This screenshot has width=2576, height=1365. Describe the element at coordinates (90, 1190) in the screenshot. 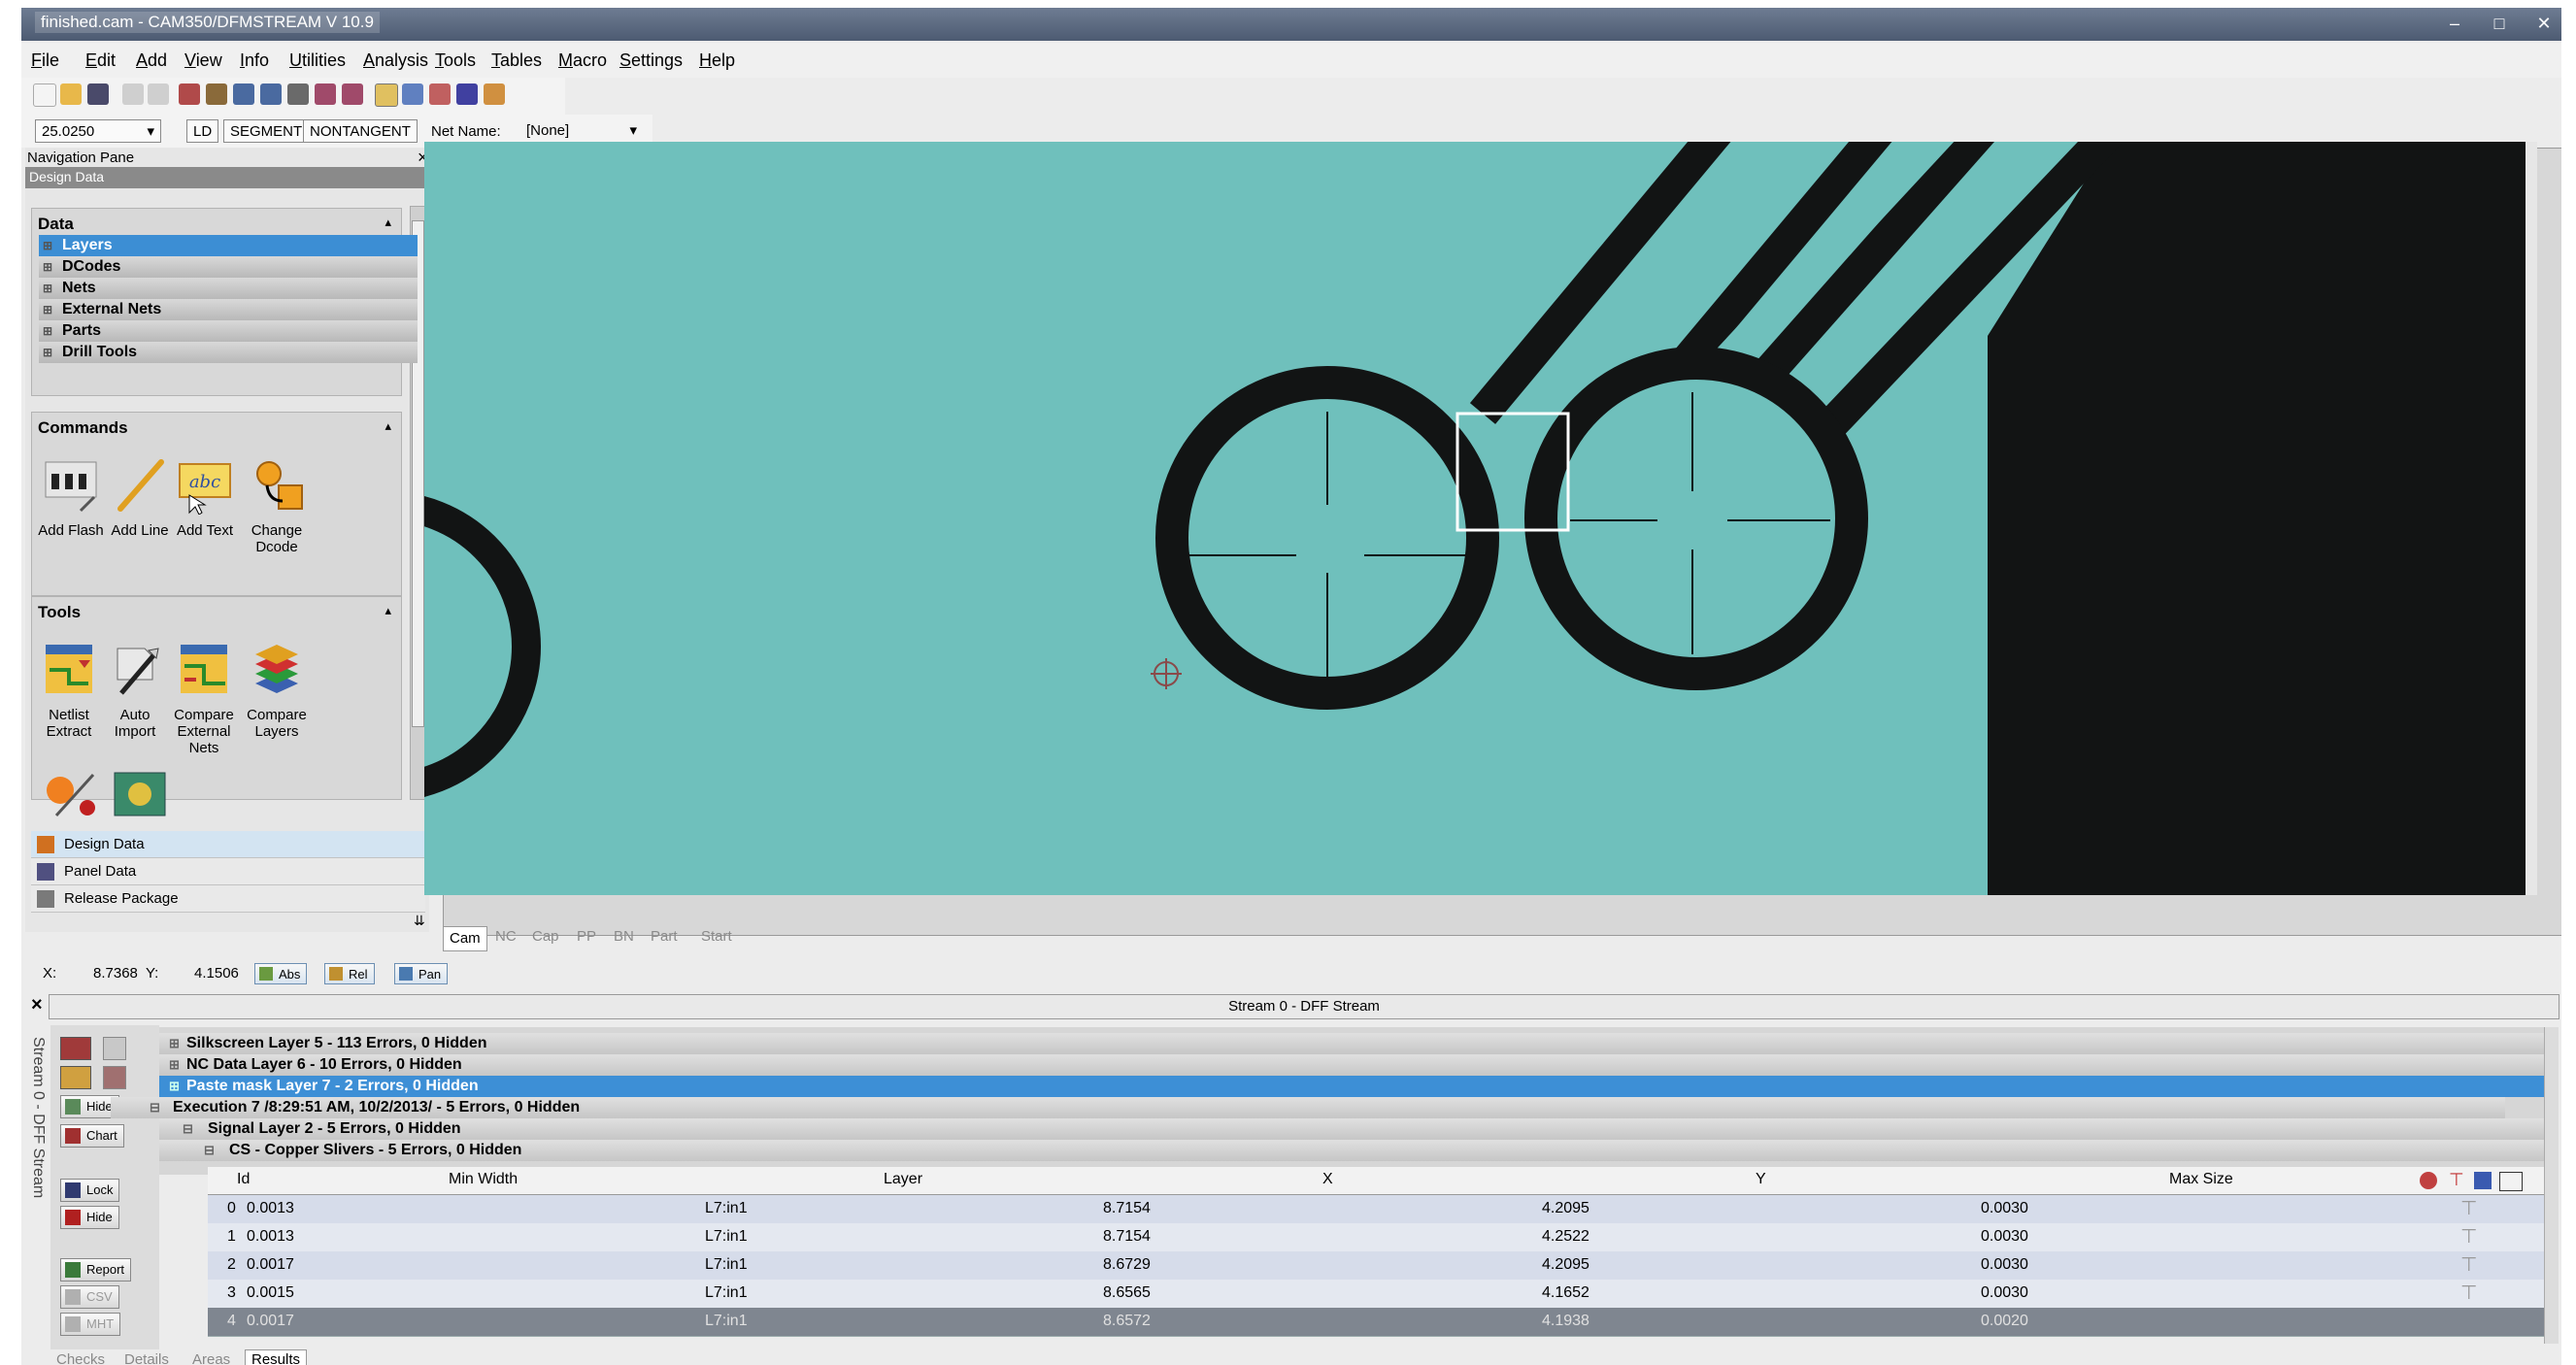

I see `lock-button: Lock` at that location.